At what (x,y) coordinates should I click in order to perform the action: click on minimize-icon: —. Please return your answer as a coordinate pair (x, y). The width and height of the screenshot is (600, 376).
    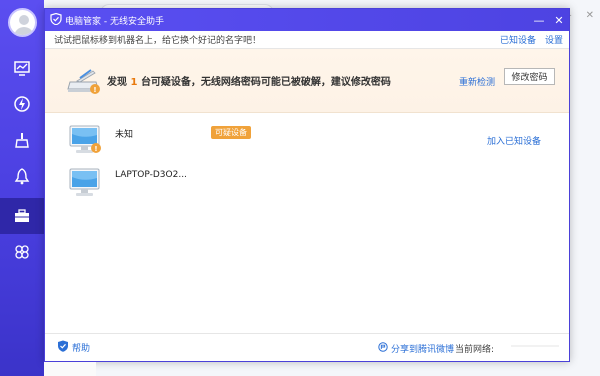
    Looking at the image, I should click on (539, 20).